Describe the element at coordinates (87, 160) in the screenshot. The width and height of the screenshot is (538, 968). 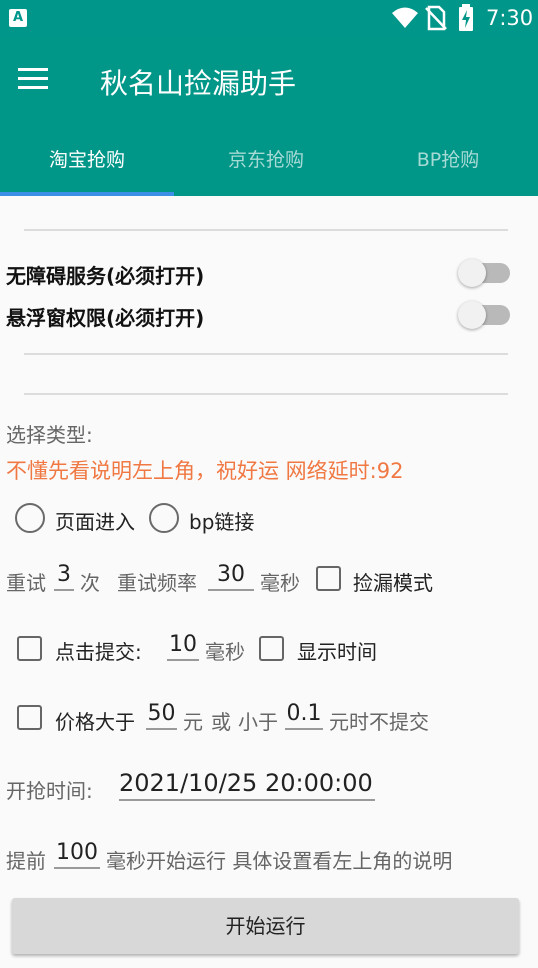
I see `tab-taobao: 淘宝抢购` at that location.